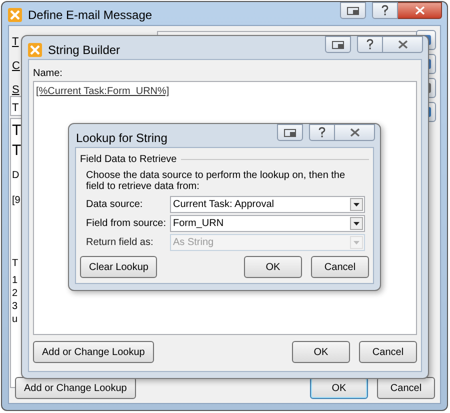 Image resolution: width=450 pixels, height=413 pixels. What do you see at coordinates (16, 41) in the screenshot?
I see `field-label: T` at bounding box center [16, 41].